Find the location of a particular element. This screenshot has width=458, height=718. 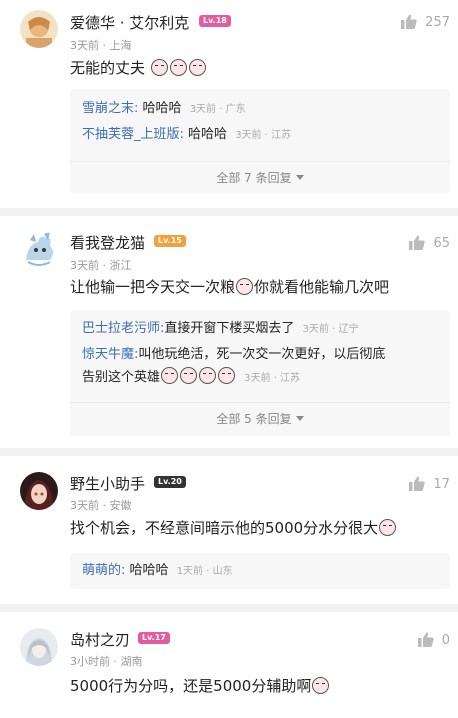

comment-meta: 3天前 · 浙江 is located at coordinates (101, 265).